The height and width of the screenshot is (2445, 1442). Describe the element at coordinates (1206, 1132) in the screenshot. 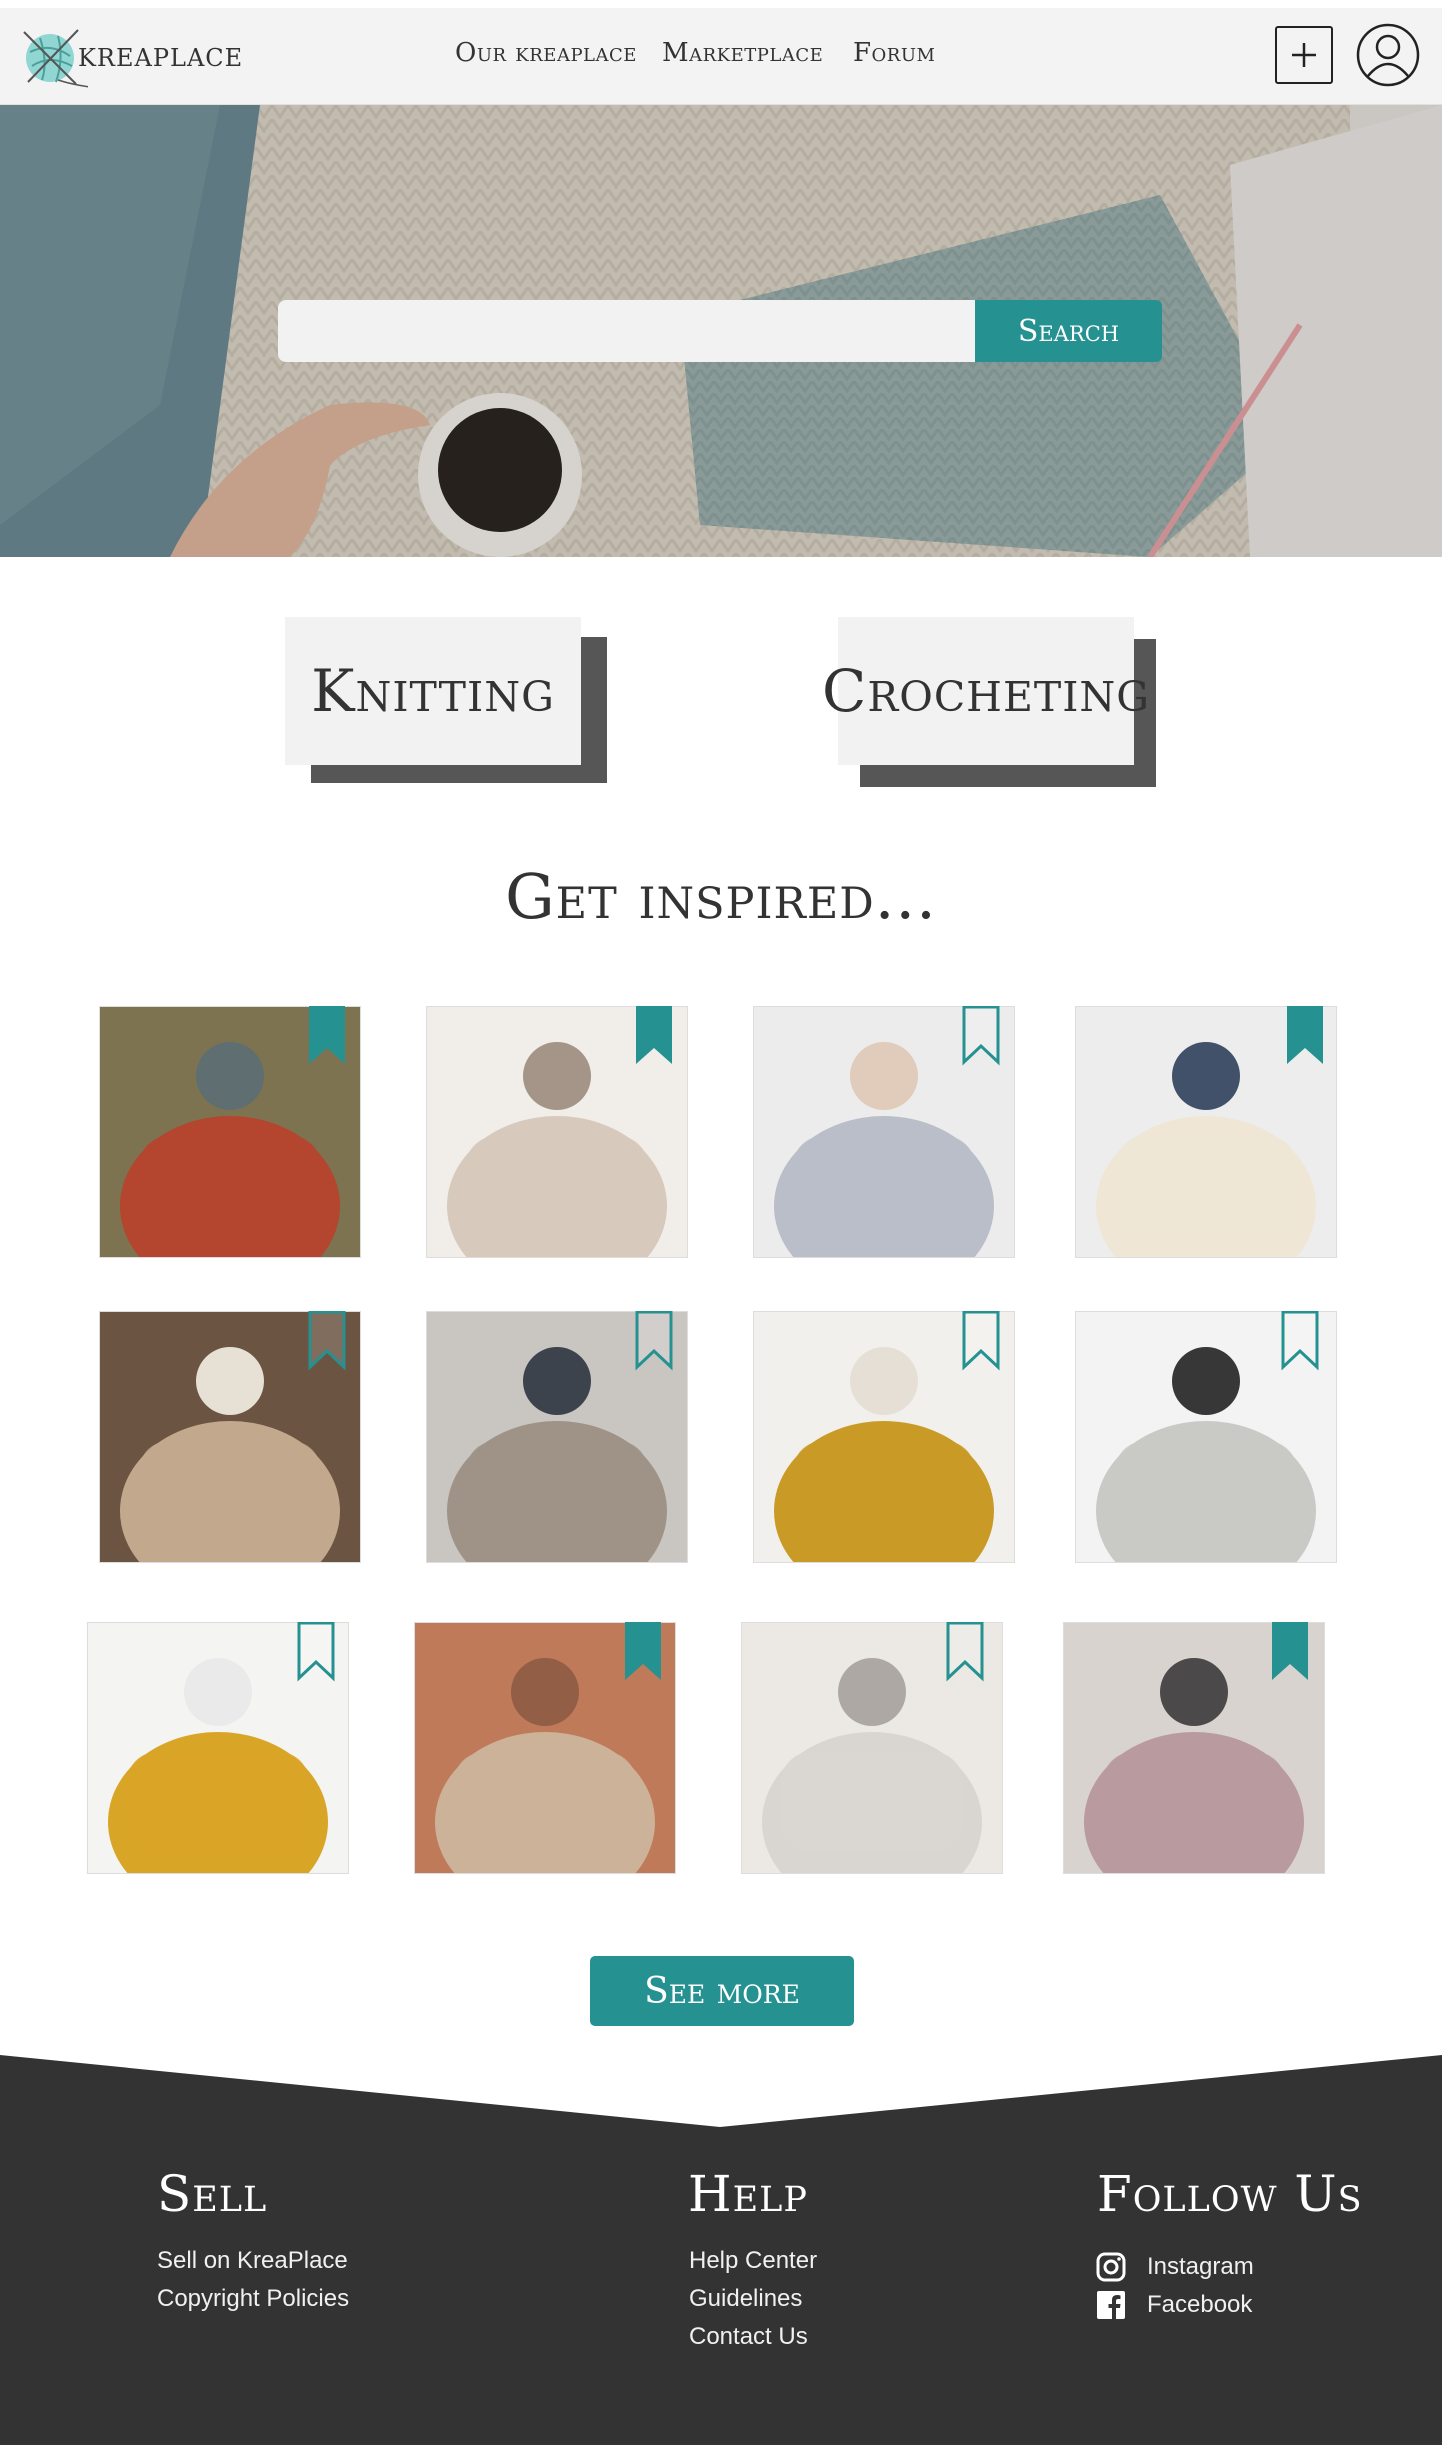

I see `gallery-item-bobble-yoke-sweater` at that location.